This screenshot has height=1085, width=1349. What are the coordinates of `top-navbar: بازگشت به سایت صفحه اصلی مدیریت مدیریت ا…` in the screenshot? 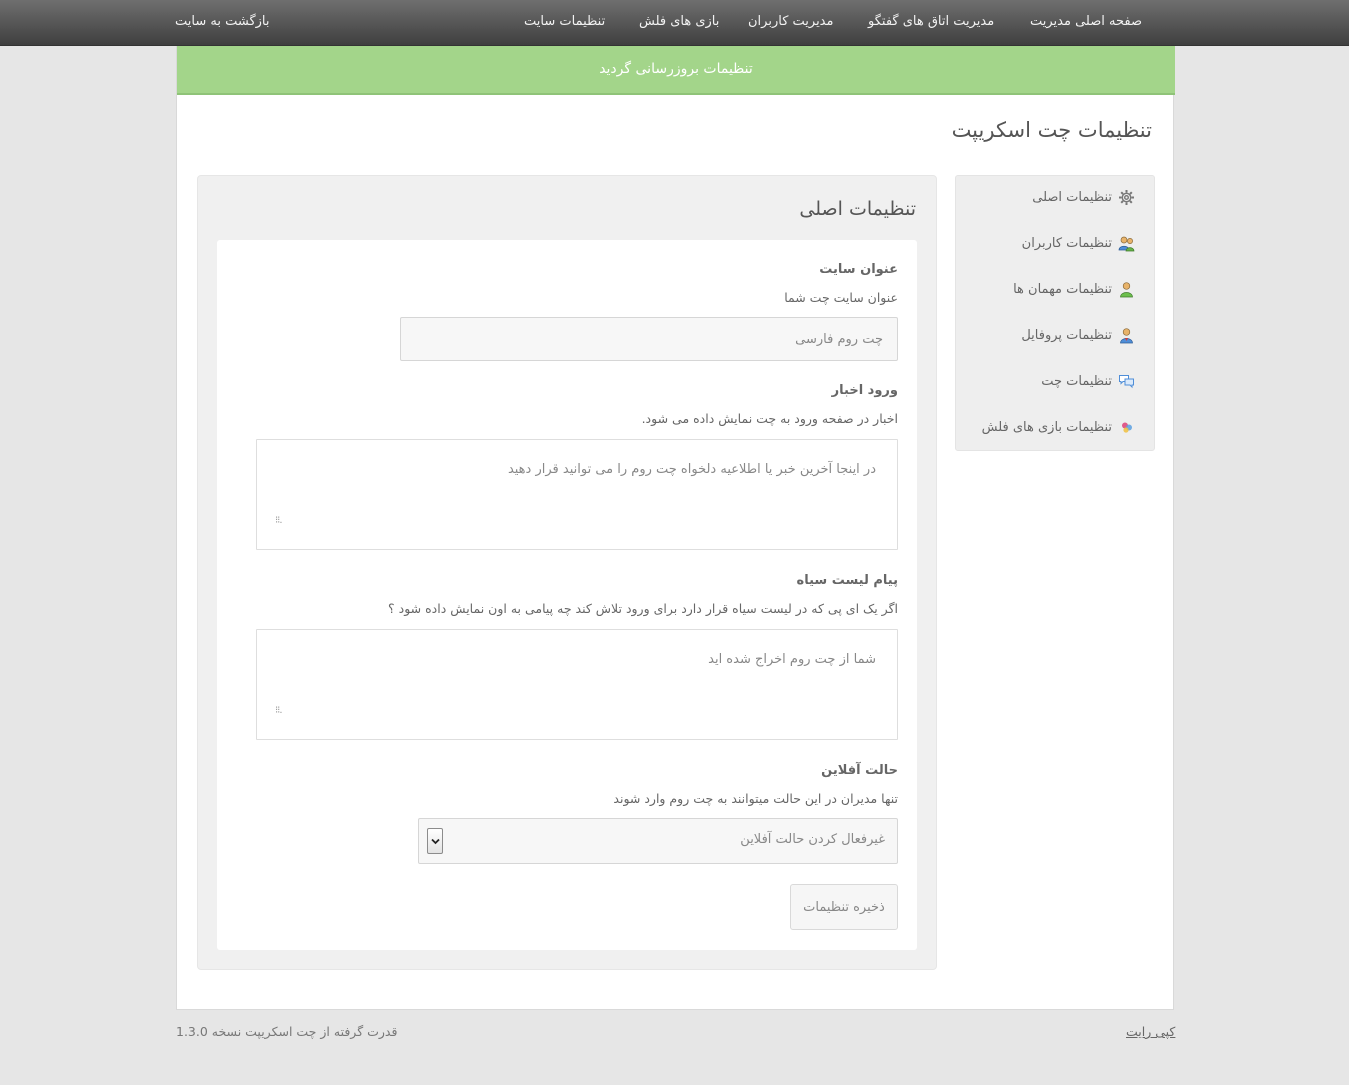 It's located at (674, 23).